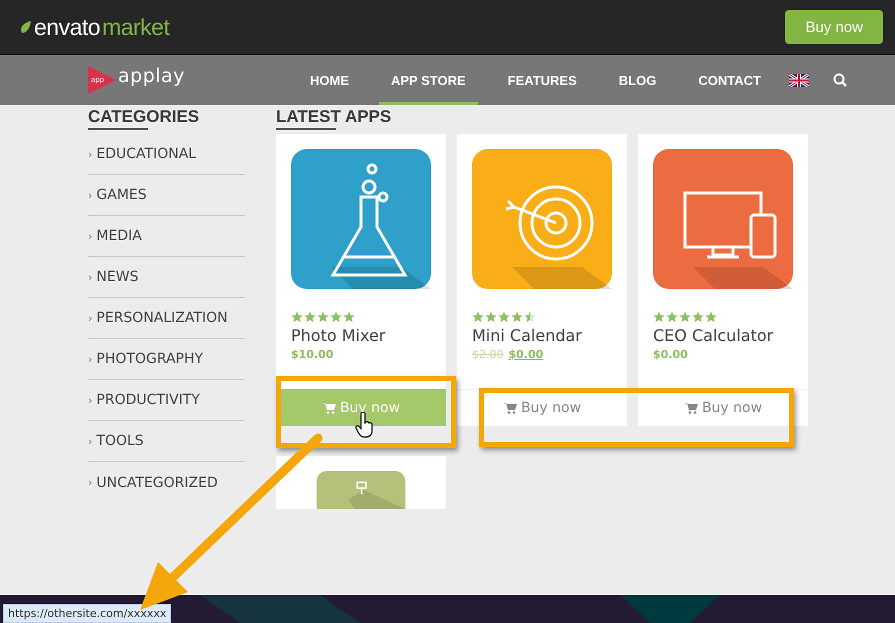 This screenshot has height=623, width=895. Describe the element at coordinates (798, 80) in the screenshot. I see `flag-icon` at that location.